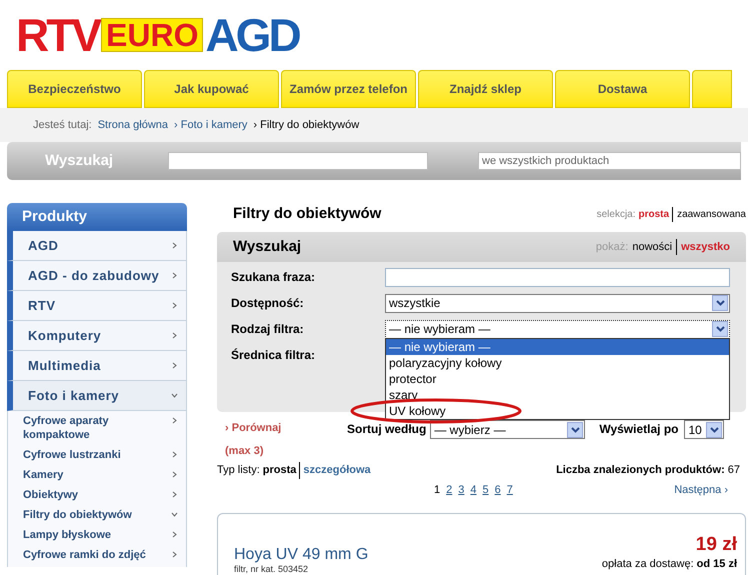 This screenshot has height=575, width=748. I want to click on sidebar-subitem: Kamery, so click(97, 475).